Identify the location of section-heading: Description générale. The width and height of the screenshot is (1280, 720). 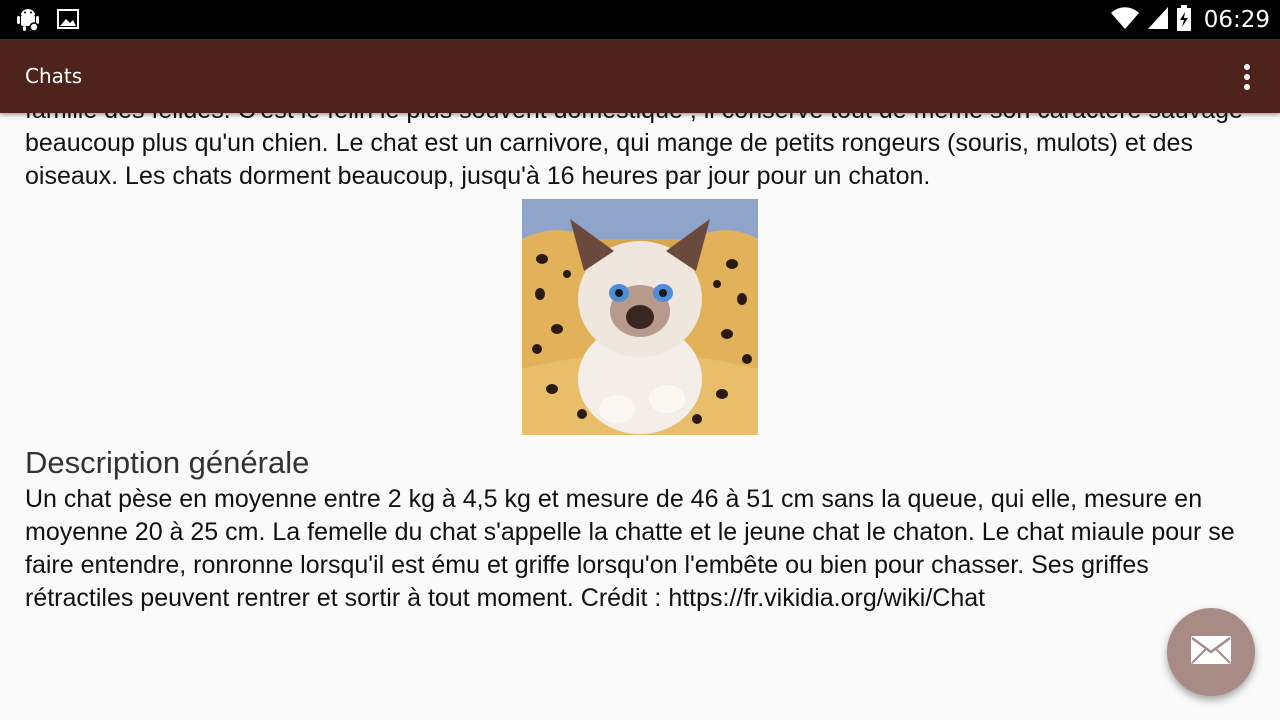
(167, 462).